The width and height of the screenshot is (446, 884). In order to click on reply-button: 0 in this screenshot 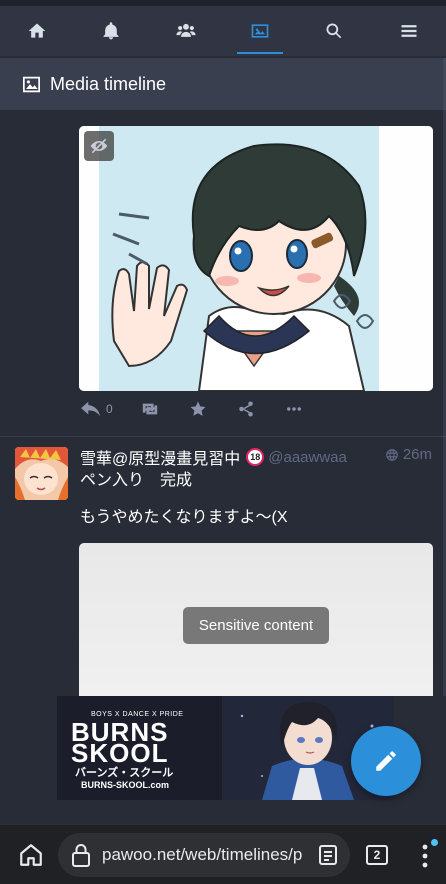, I will do `click(96, 409)`.